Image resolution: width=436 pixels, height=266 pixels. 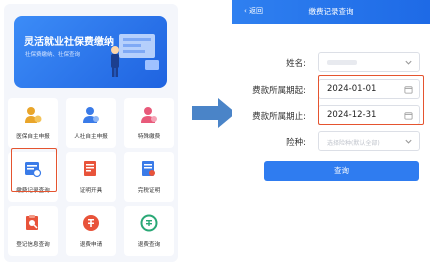 What do you see at coordinates (149, 177) in the screenshot?
I see `tile-tax-proof: 完税证明` at bounding box center [149, 177].